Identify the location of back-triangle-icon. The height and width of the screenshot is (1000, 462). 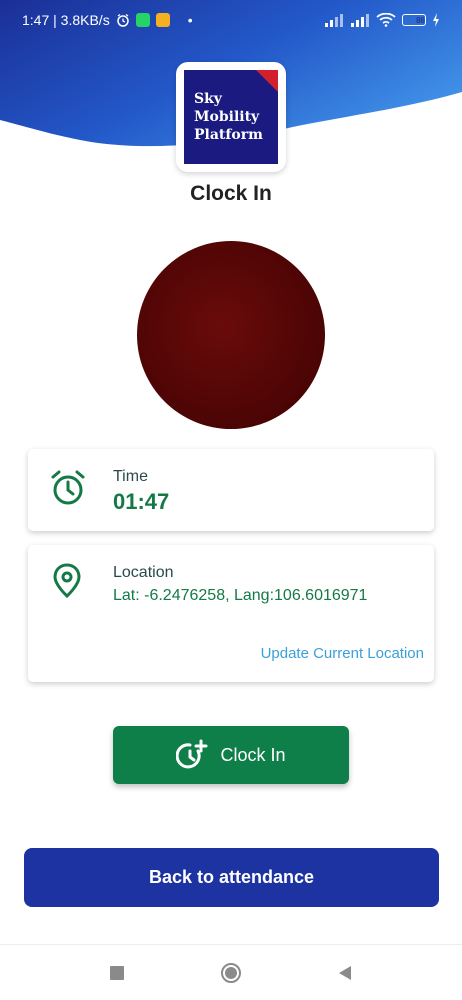
(345, 973).